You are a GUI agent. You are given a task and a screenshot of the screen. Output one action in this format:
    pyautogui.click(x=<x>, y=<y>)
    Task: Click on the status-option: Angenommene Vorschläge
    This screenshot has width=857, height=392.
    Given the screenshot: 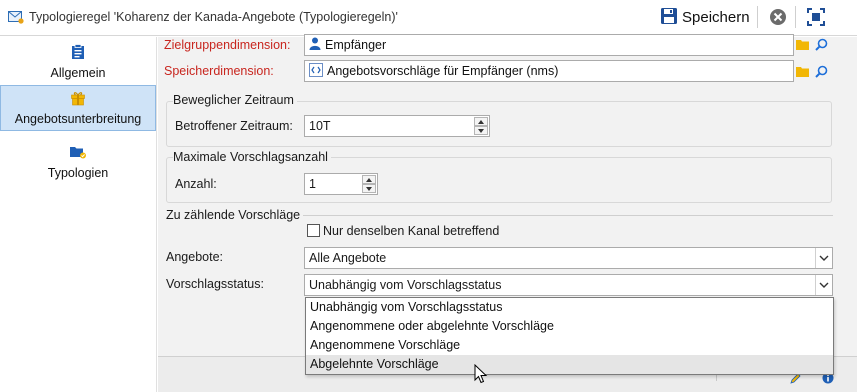 What is the action you would take?
    pyautogui.click(x=569, y=345)
    